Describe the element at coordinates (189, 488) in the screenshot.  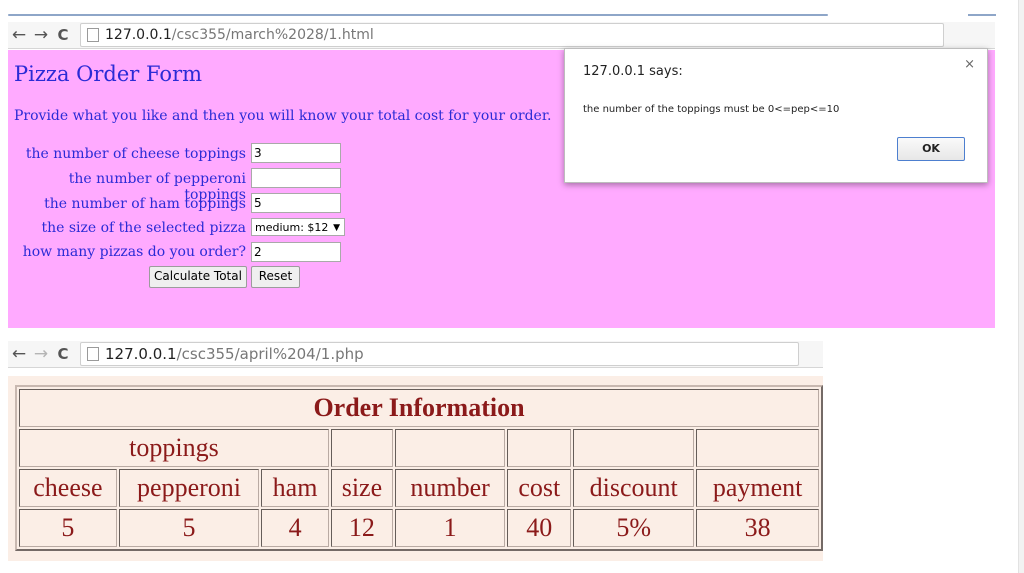
I see `column-header: pepperoni` at that location.